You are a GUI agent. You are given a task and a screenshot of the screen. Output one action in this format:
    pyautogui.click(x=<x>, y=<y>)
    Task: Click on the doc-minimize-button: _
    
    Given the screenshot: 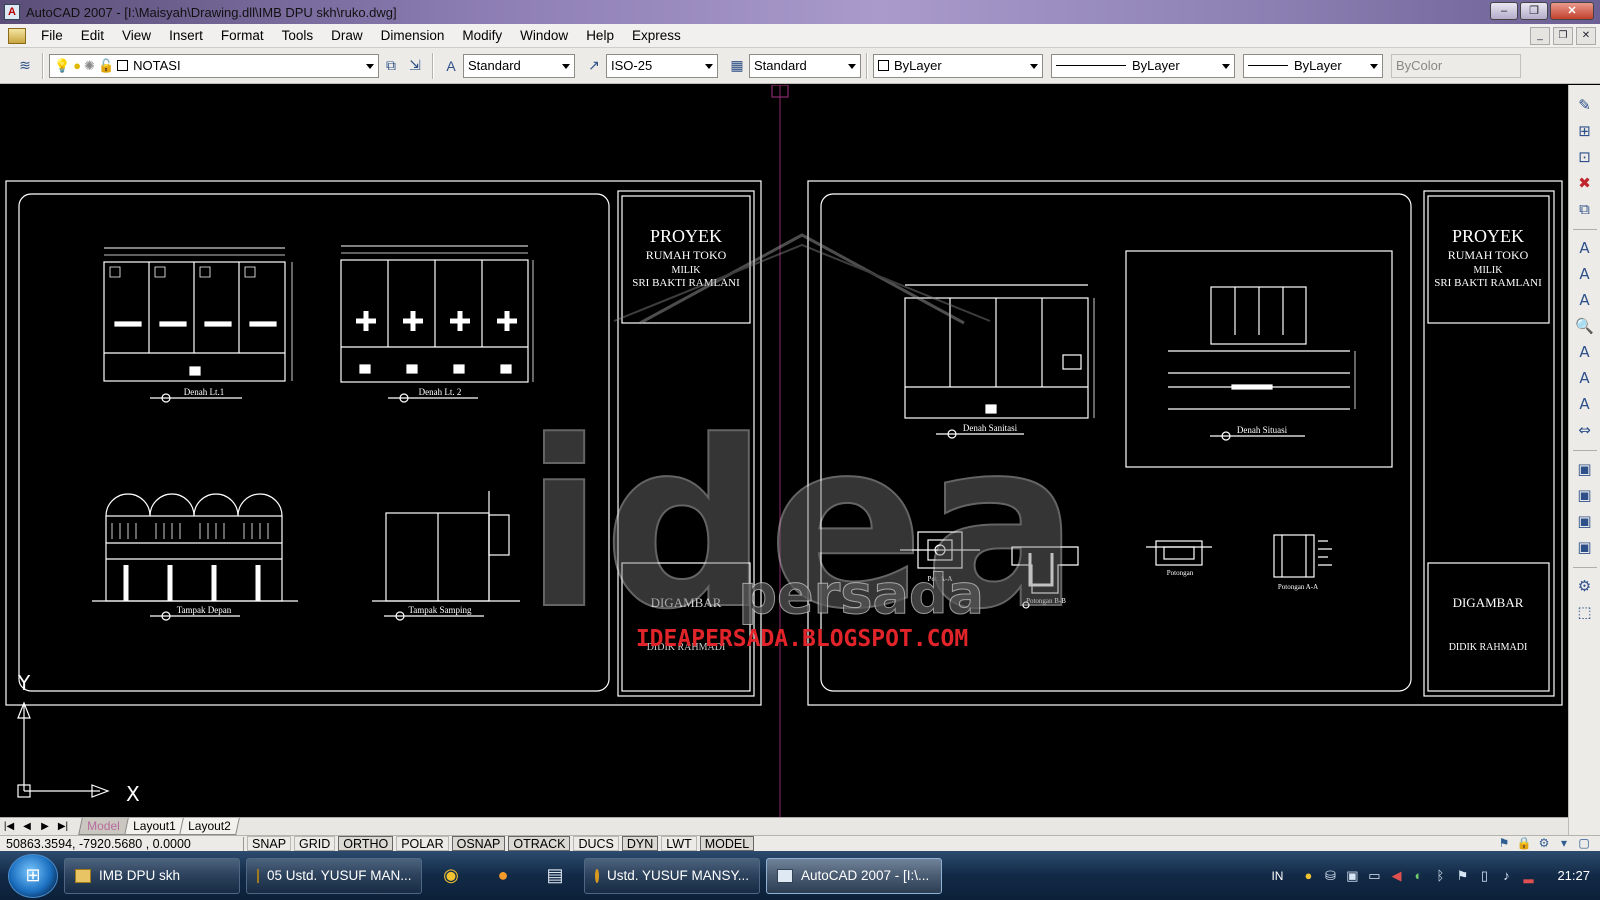 What is the action you would take?
    pyautogui.click(x=1540, y=35)
    